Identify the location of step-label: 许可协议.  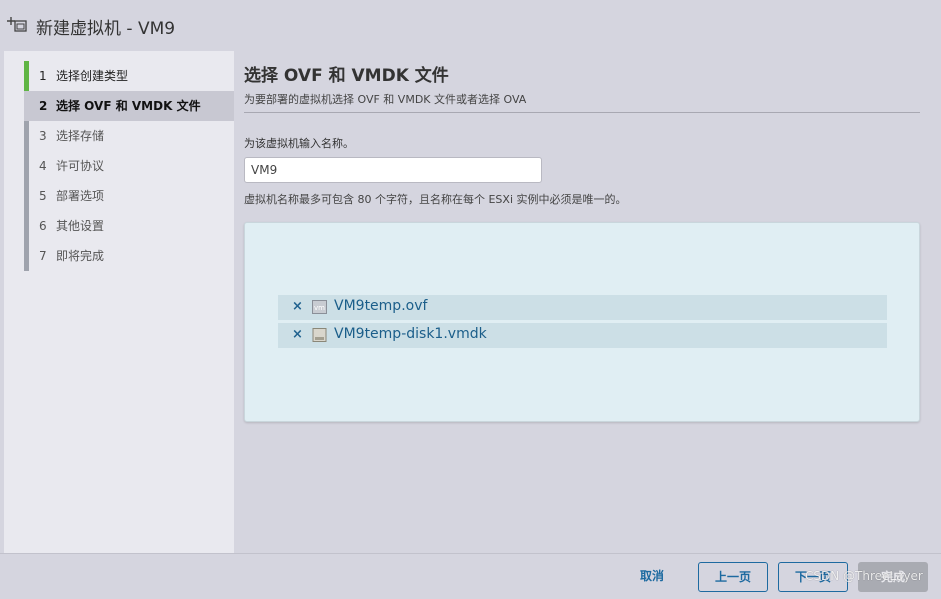
(80, 166).